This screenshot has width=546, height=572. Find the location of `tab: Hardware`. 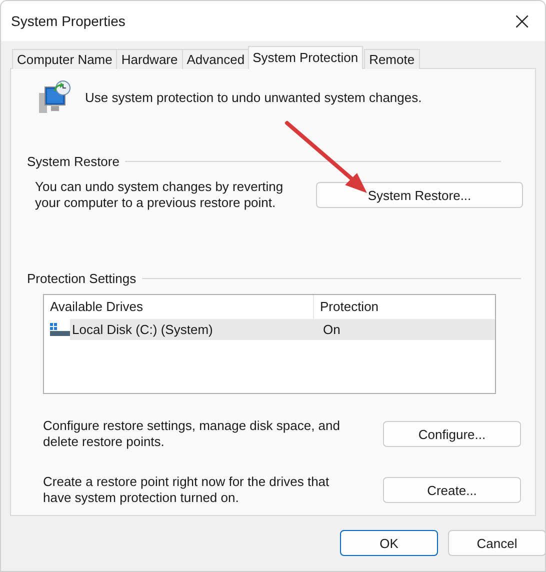

tab: Hardware is located at coordinates (149, 59).